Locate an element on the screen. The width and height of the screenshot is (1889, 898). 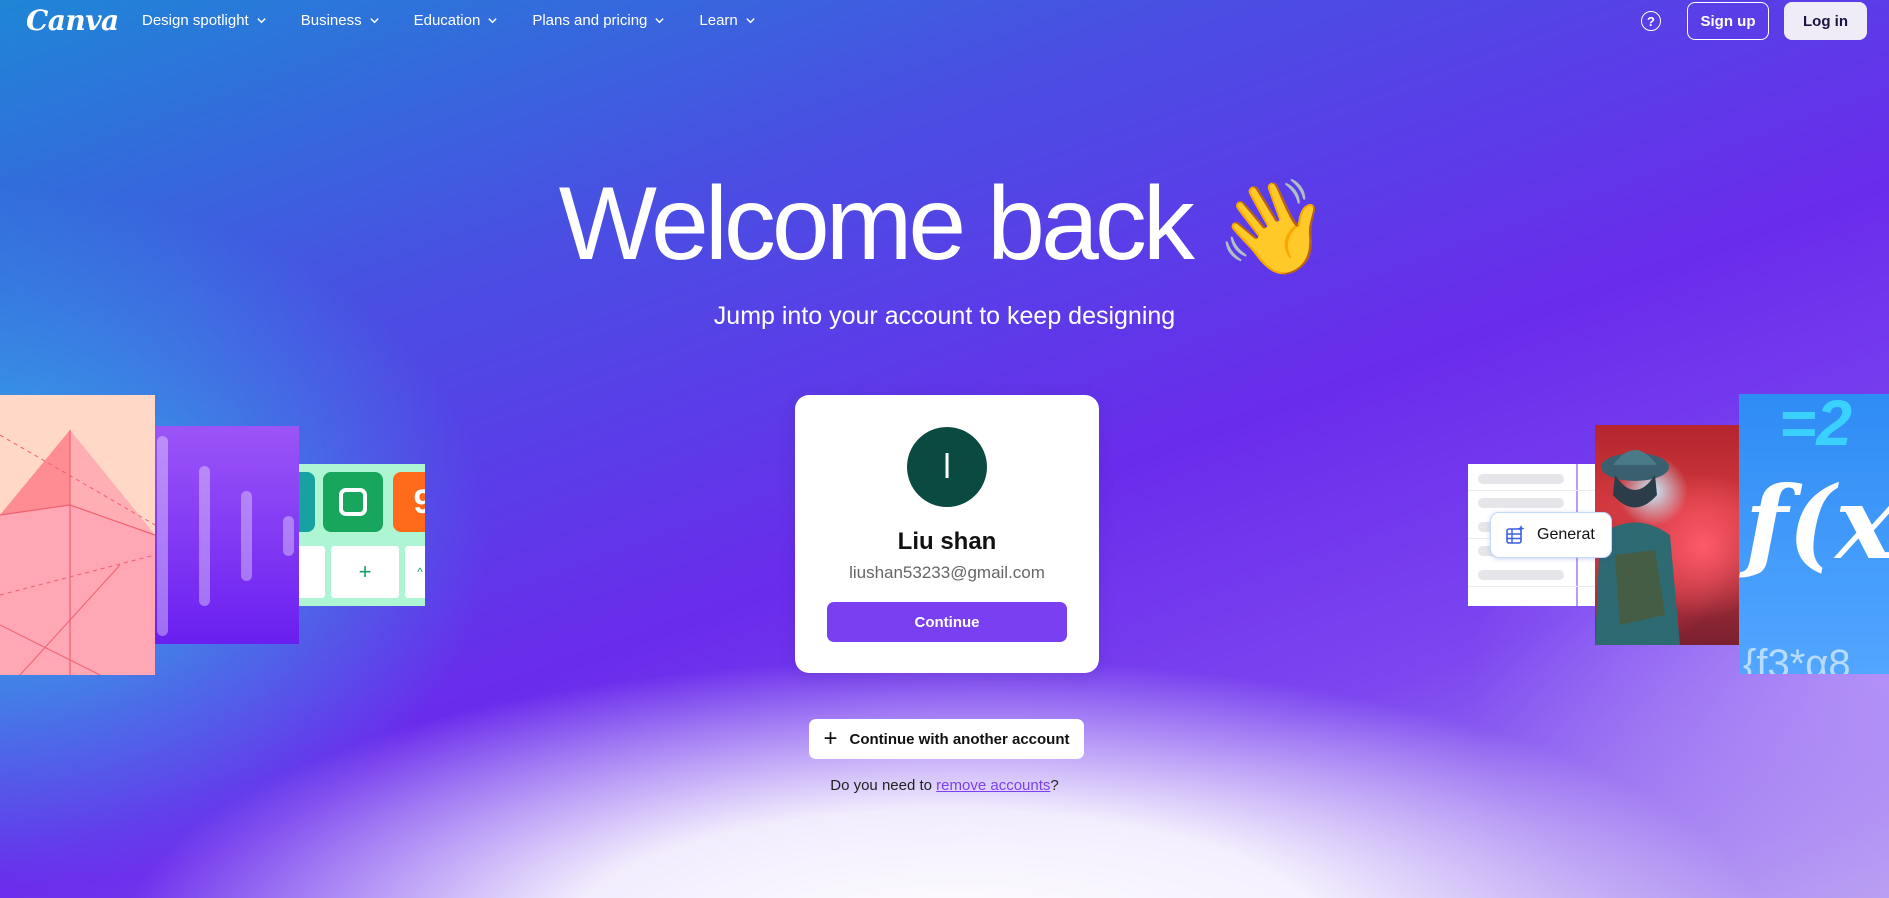
account-name: Liu shan is located at coordinates (947, 541).